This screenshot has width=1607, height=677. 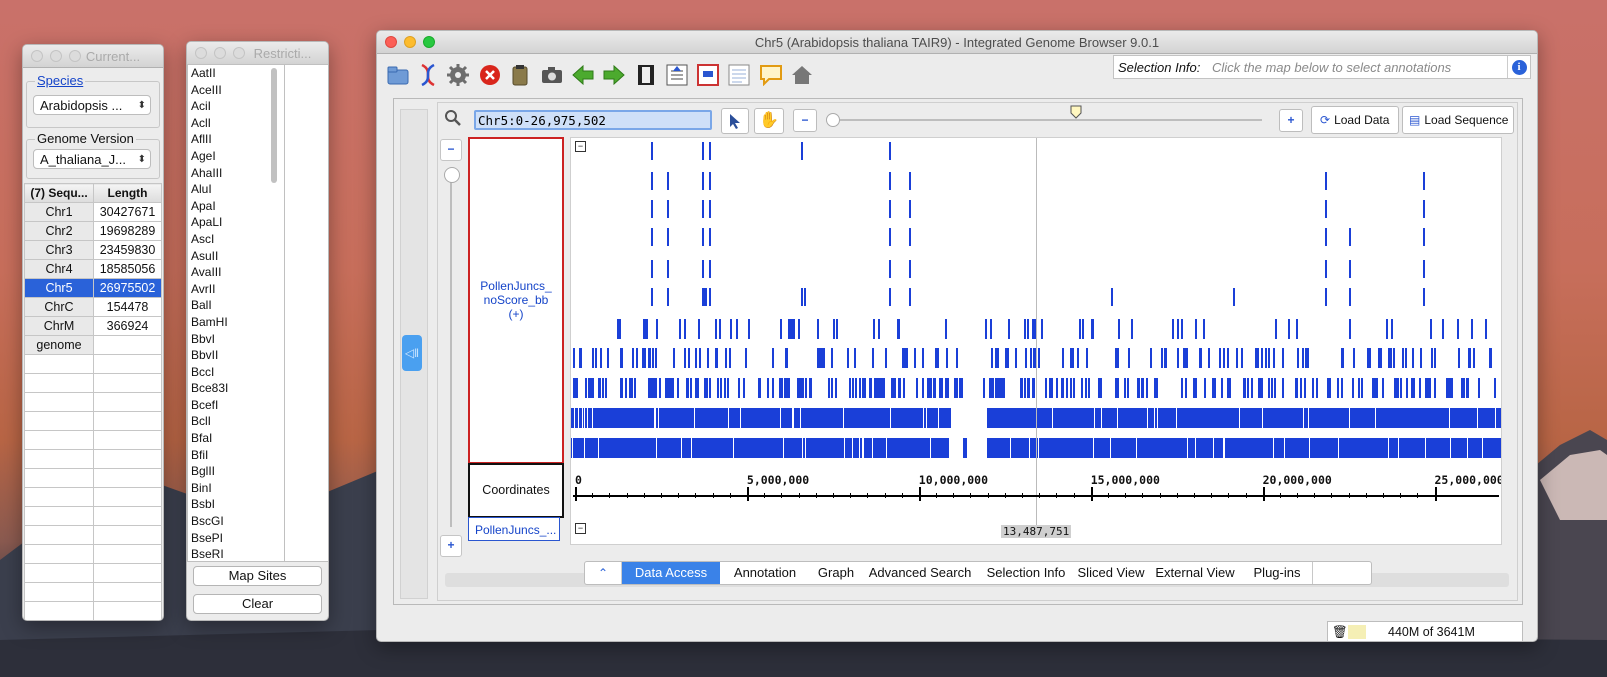 What do you see at coordinates (451, 352) in the screenshot?
I see `vertical-zoom-track` at bounding box center [451, 352].